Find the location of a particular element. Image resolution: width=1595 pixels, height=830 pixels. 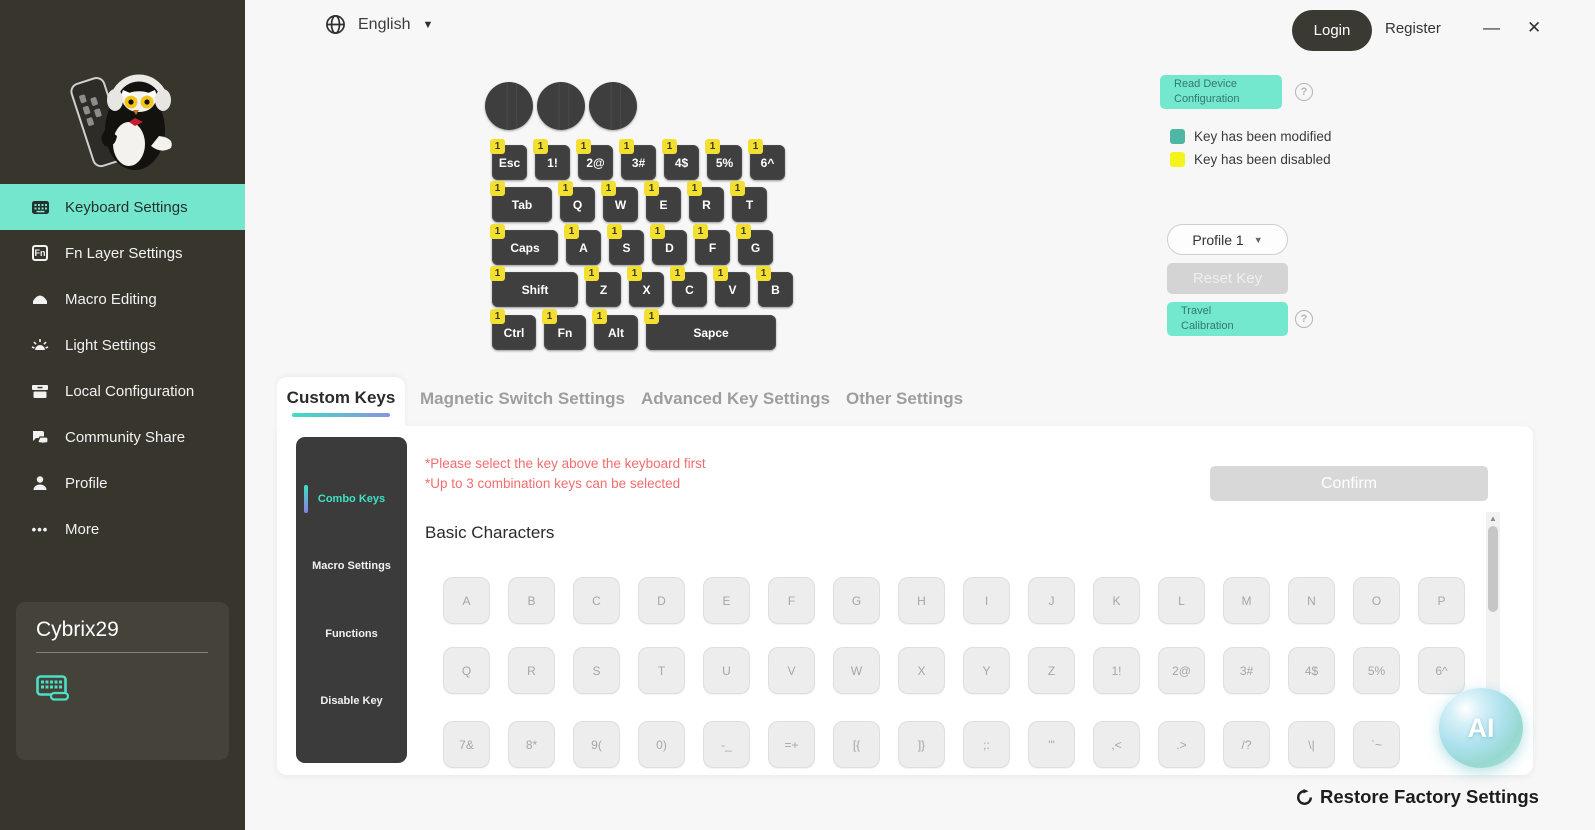

grid-key: 9( is located at coordinates (596, 744).